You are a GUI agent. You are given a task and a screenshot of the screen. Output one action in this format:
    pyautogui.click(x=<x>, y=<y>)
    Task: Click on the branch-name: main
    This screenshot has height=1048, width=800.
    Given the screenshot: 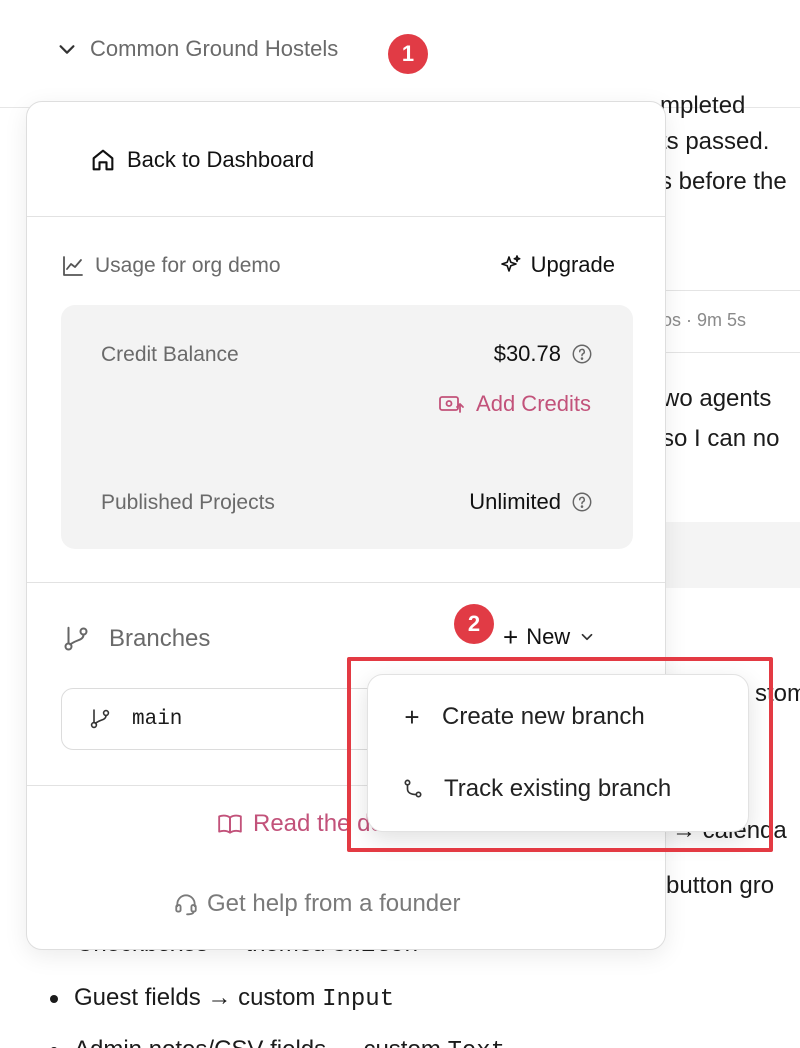 What is the action you would take?
    pyautogui.click(x=157, y=719)
    